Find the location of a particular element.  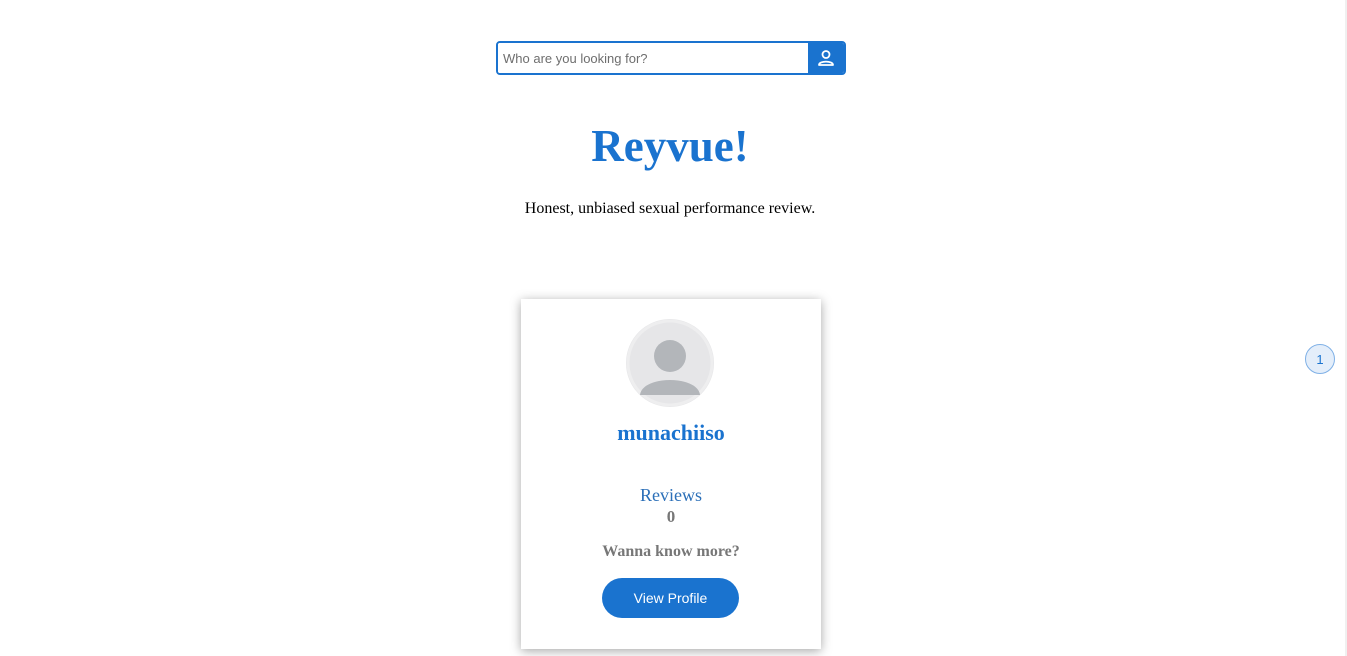

search-button is located at coordinates (826, 58).